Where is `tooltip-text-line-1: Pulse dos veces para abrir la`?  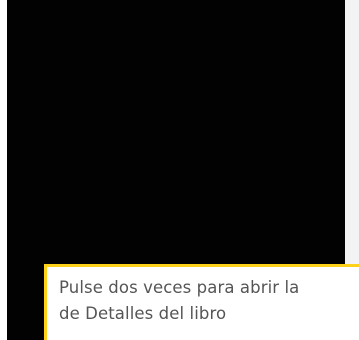 tooltip-text-line-1: Pulse dos veces para abrir la is located at coordinates (179, 287).